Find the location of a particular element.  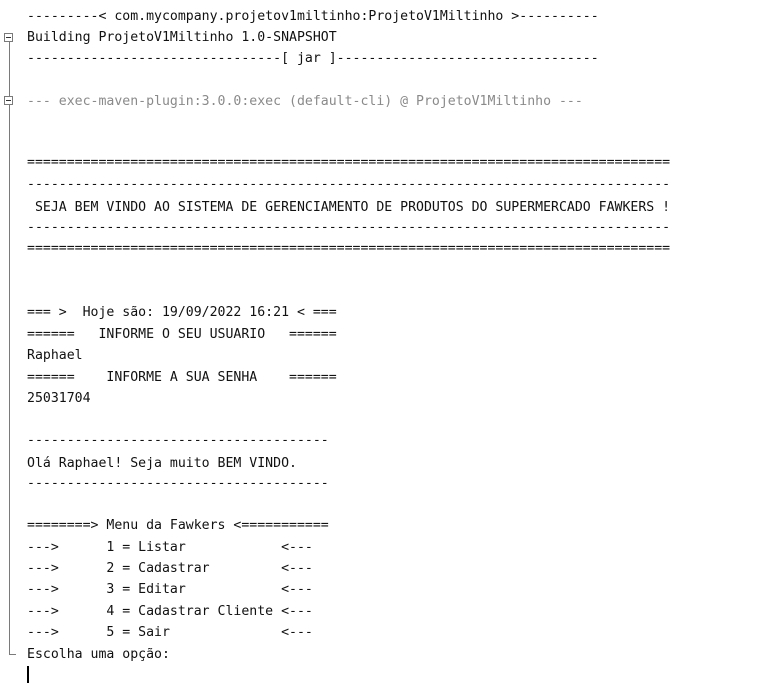

choose-prompt: Escolha uma opção: is located at coordinates (98, 654).